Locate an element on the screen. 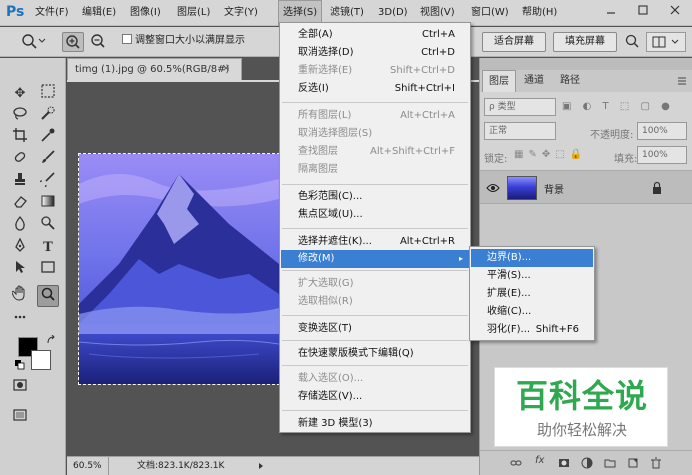 This screenshot has height=475, width=692. path-selection-tool-icon is located at coordinates (20, 270).